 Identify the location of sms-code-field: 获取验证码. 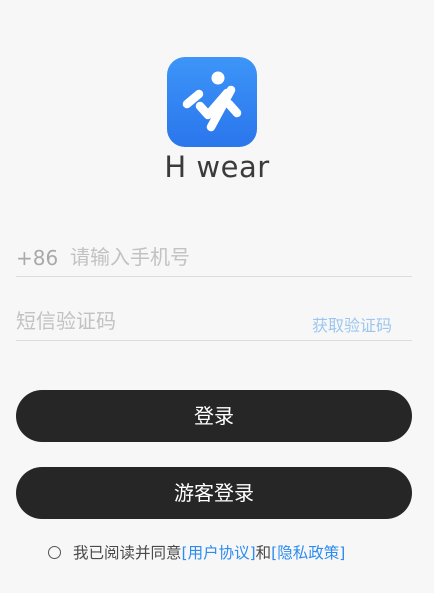
(214, 321).